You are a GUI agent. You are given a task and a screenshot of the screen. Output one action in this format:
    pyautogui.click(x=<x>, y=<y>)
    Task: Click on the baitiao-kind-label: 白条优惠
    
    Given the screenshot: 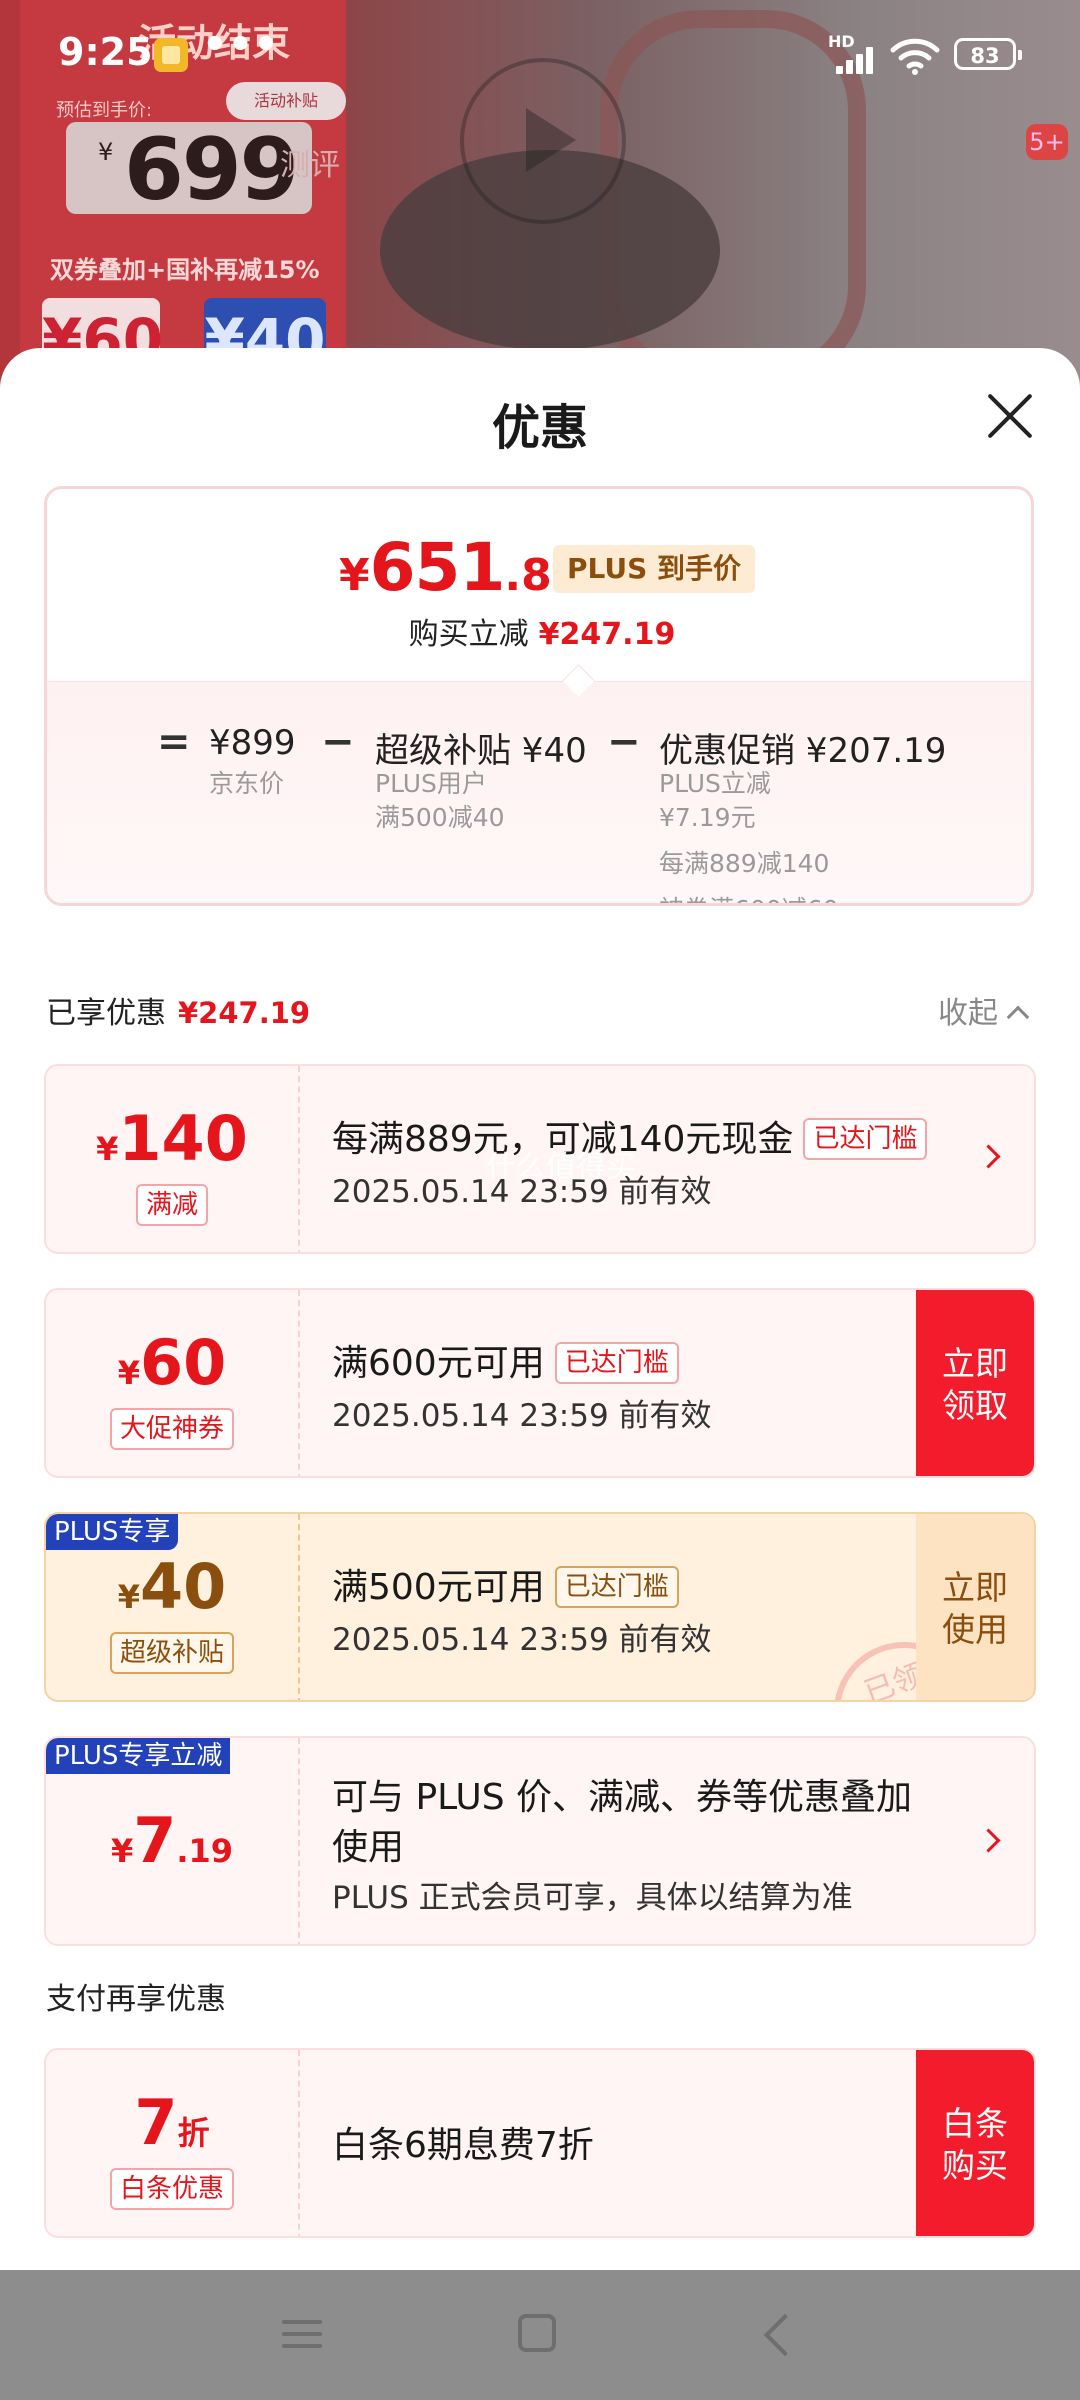 What is the action you would take?
    pyautogui.click(x=171, y=2189)
    